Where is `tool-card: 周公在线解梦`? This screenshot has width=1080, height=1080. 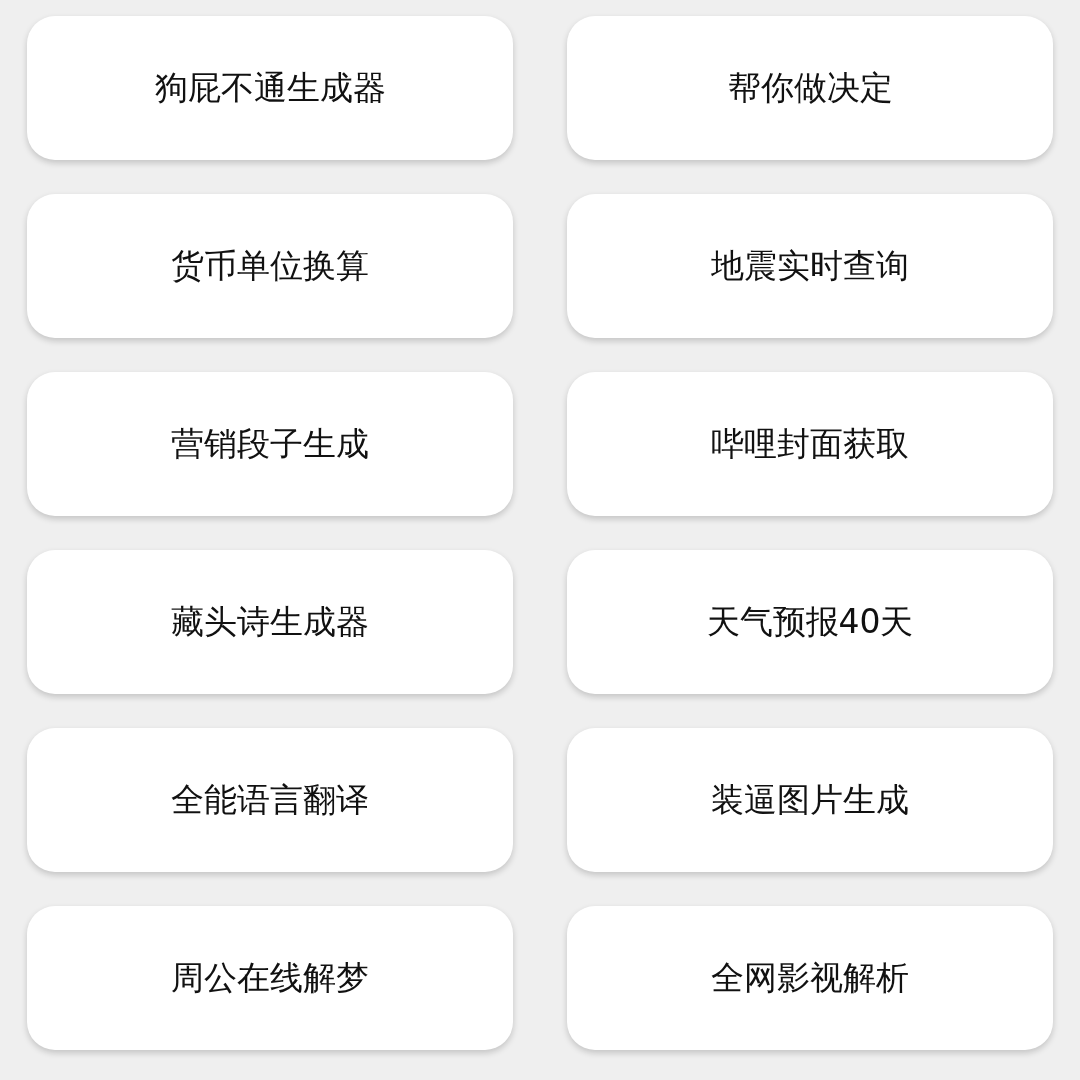 tool-card: 周公在线解梦 is located at coordinates (270, 978).